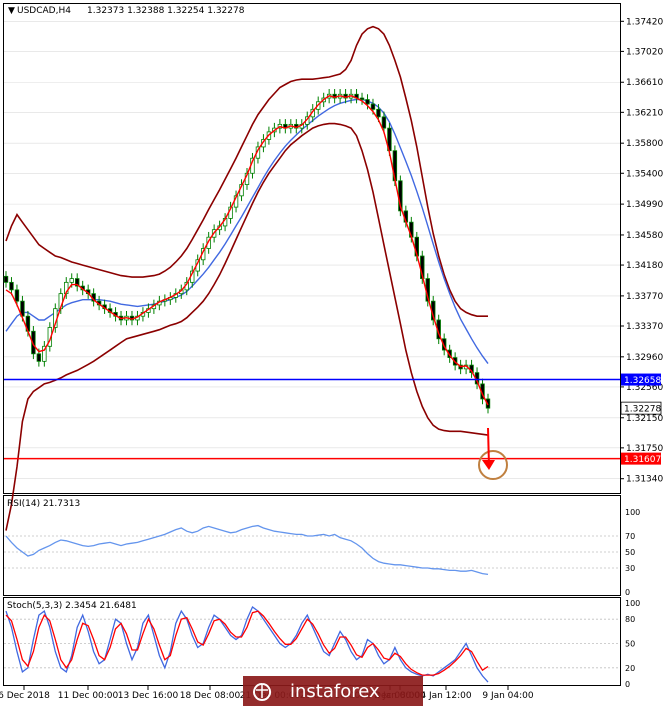 Image resolution: width=665 pixels, height=707 pixels. Describe the element at coordinates (508, 696) in the screenshot. I see `time-tick-label: 9 Jan 04:00` at that location.